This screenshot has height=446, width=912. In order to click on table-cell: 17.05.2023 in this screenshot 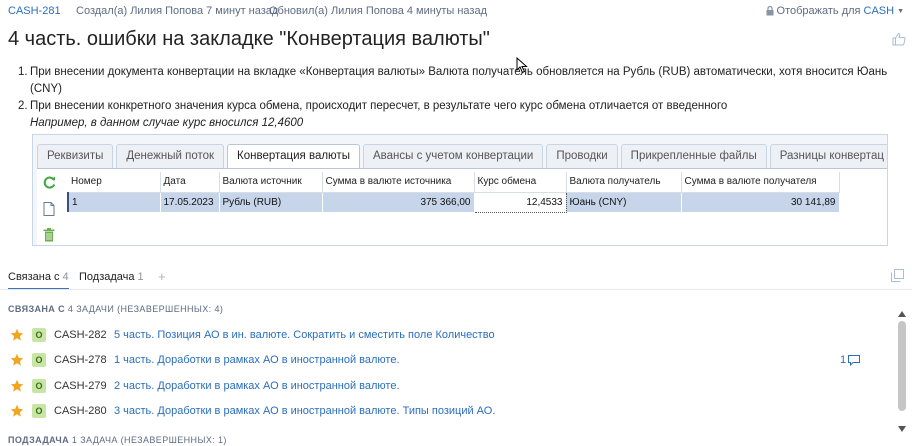, I will do `click(190, 202)`.